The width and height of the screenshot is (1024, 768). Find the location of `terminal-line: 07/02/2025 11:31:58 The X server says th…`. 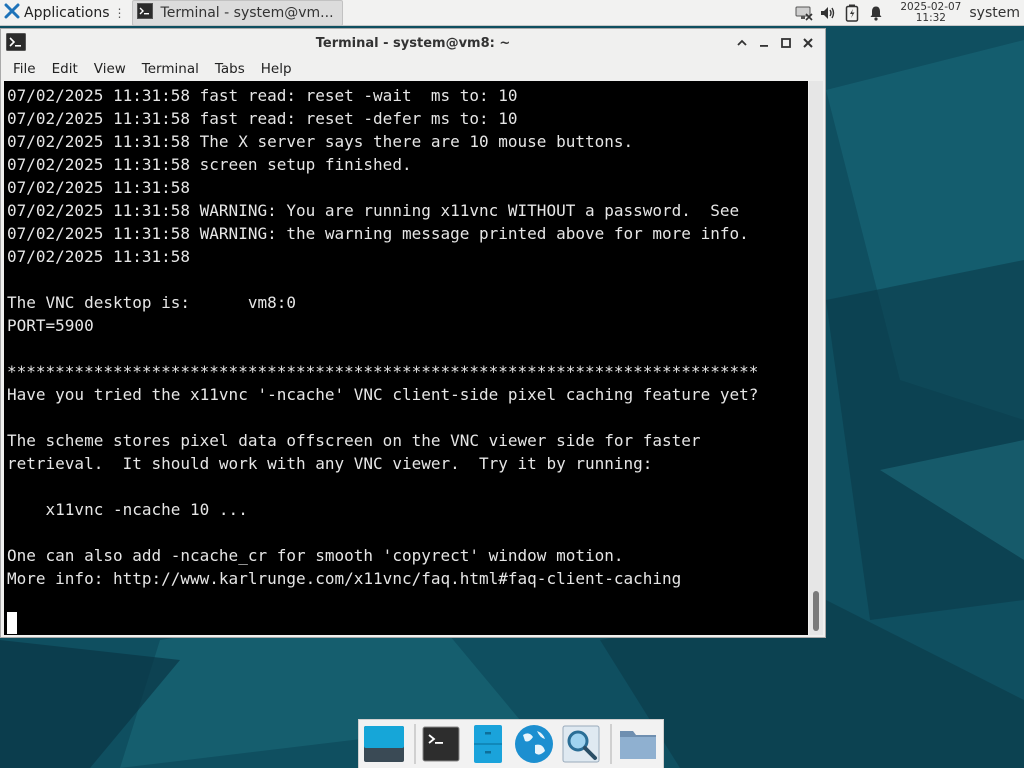

terminal-line: 07/02/2025 11:31:58 The X server says th… is located at coordinates (320, 141).